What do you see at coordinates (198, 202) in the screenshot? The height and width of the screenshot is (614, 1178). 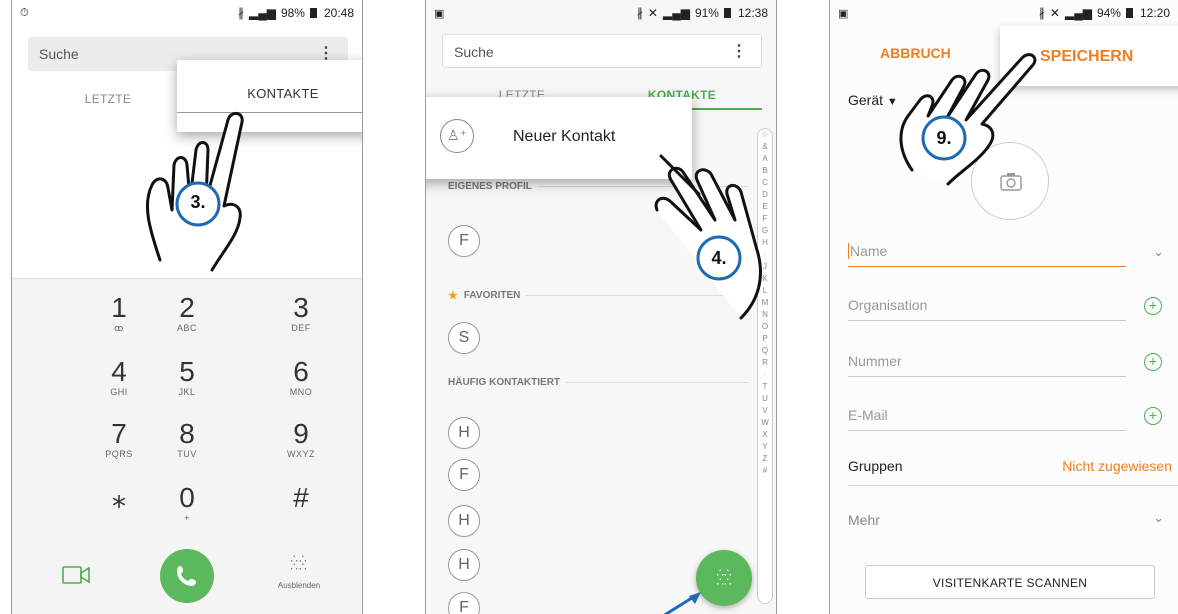 I see `step-number: 3.` at bounding box center [198, 202].